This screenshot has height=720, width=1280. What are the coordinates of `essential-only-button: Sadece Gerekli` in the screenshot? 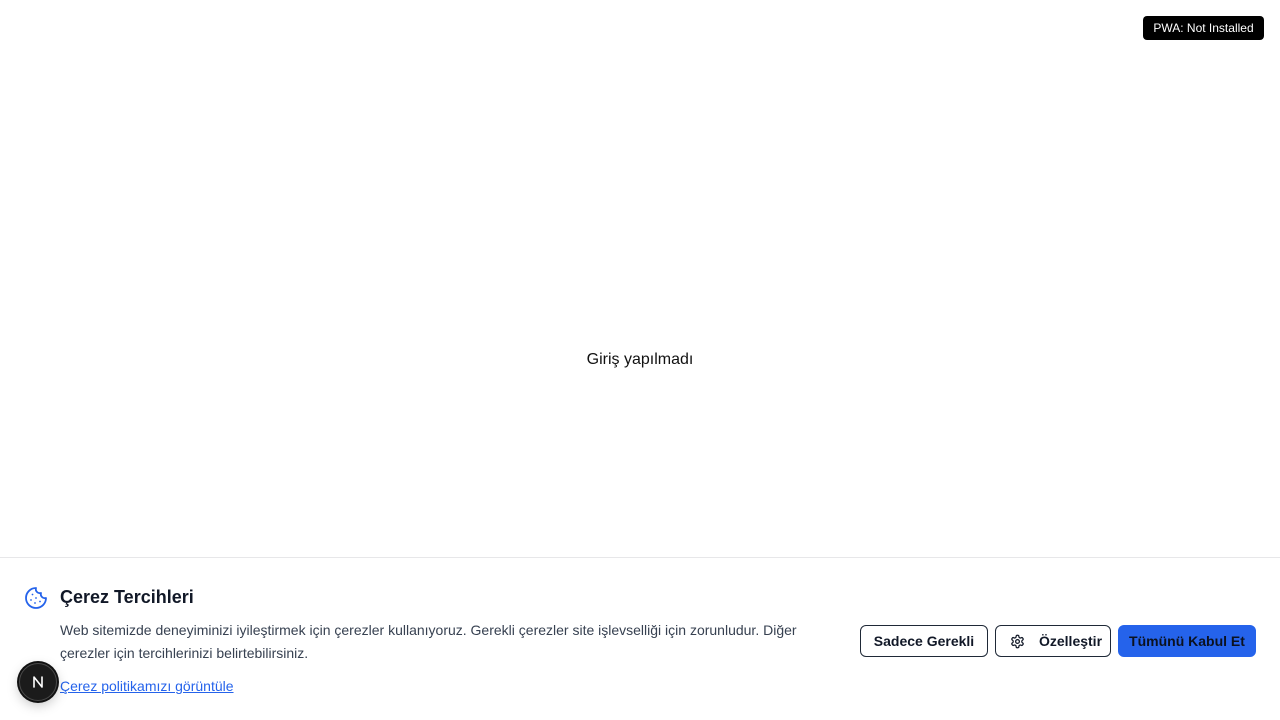 It's located at (924, 641).